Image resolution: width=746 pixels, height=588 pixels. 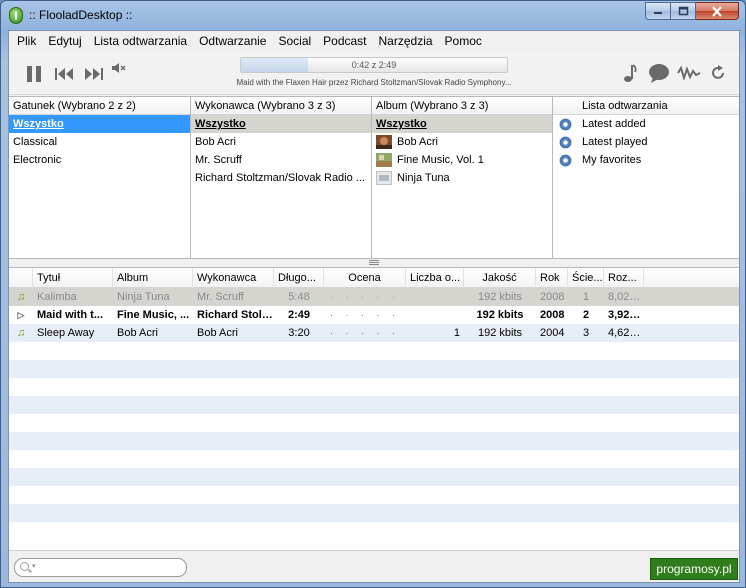 I want to click on album-item: Ninja Tuna, so click(x=462, y=178).